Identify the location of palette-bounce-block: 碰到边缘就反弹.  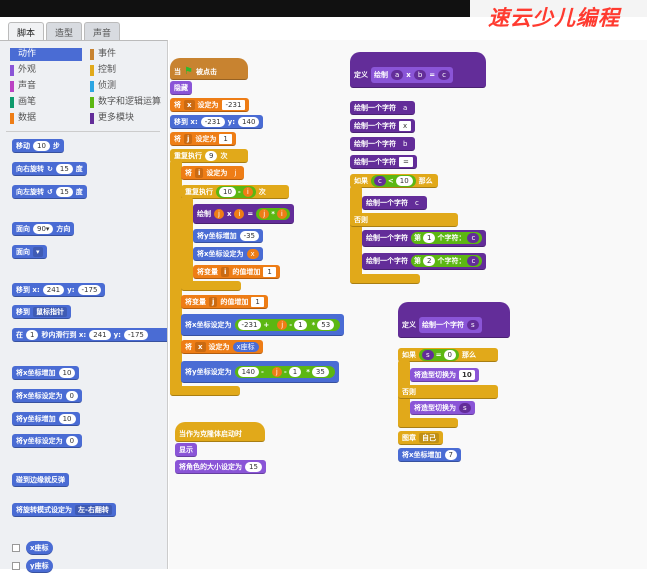
(40, 480).